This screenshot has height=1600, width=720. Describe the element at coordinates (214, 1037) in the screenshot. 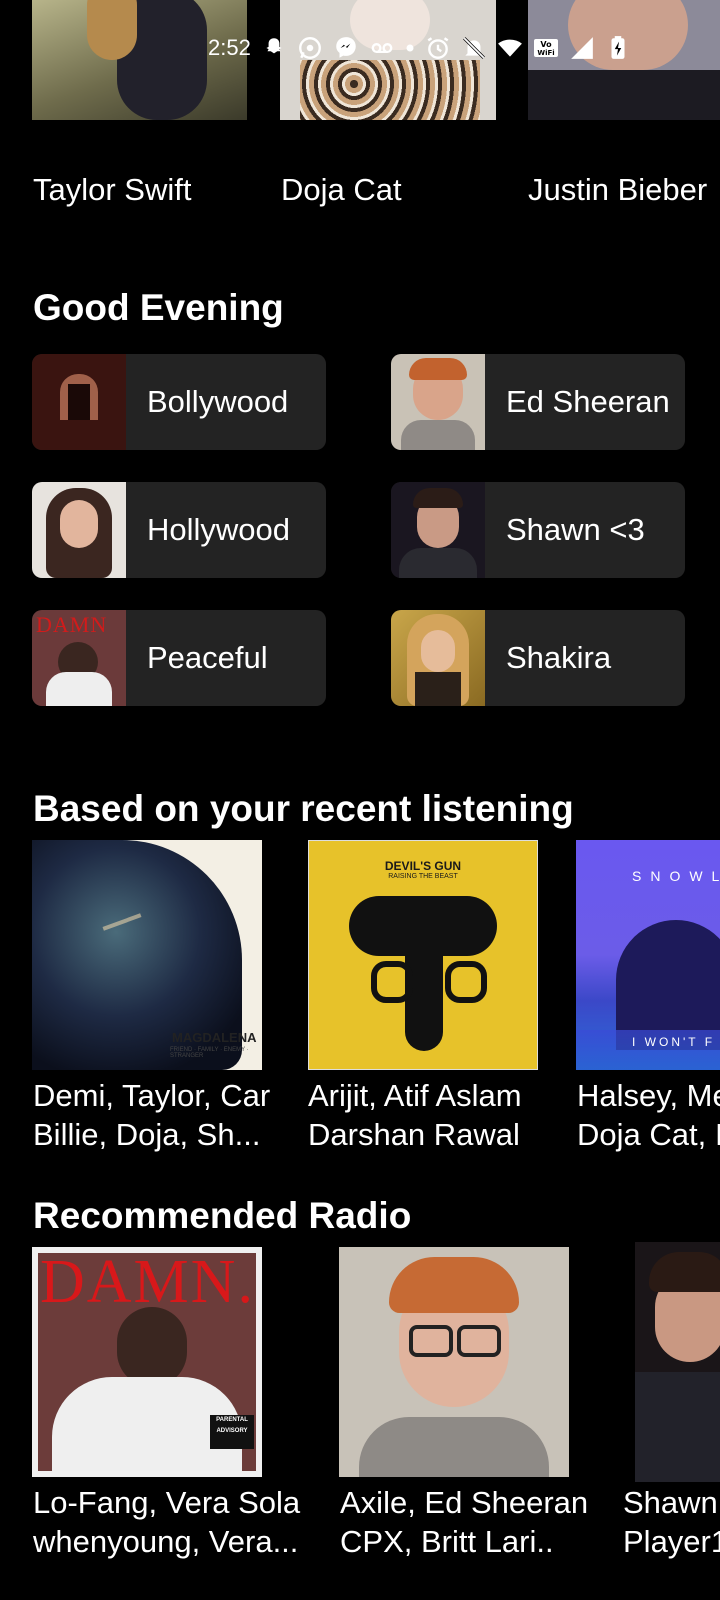

I see `cover-title: MAGDALENA` at that location.